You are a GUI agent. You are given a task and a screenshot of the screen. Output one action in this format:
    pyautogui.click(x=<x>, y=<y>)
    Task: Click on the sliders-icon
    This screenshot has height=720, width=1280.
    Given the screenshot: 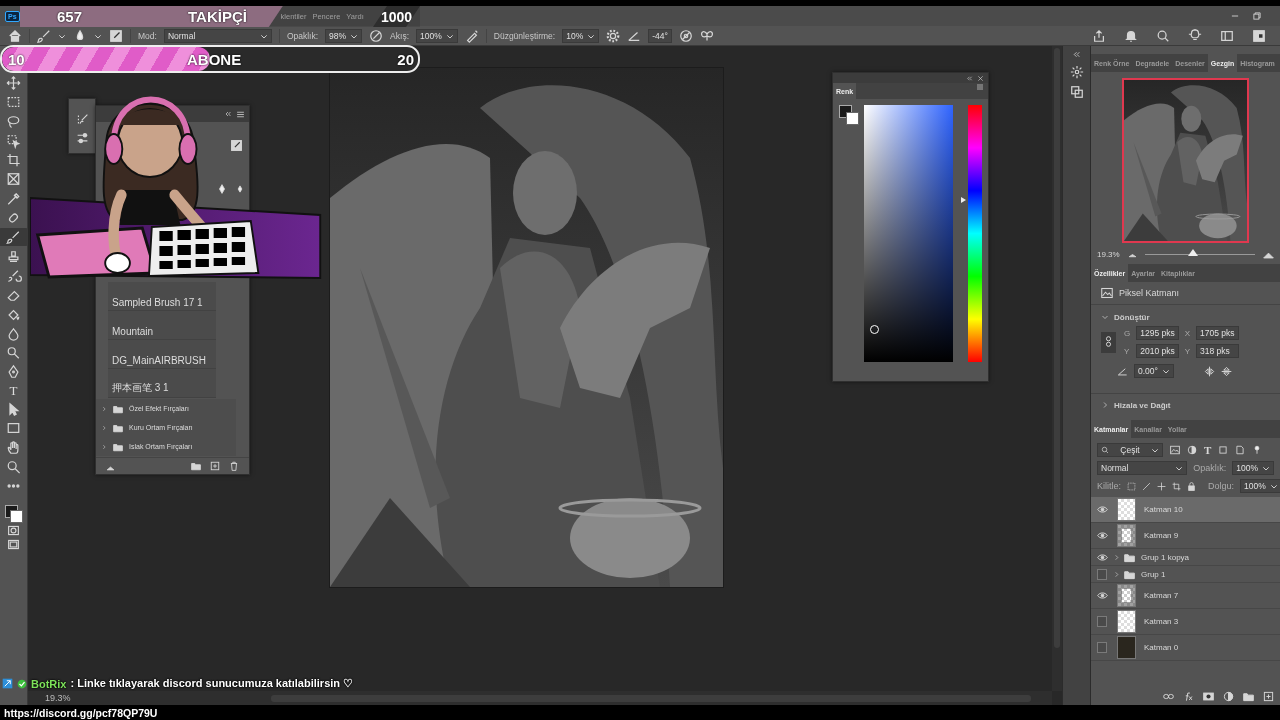 What is the action you would take?
    pyautogui.click(x=82, y=138)
    